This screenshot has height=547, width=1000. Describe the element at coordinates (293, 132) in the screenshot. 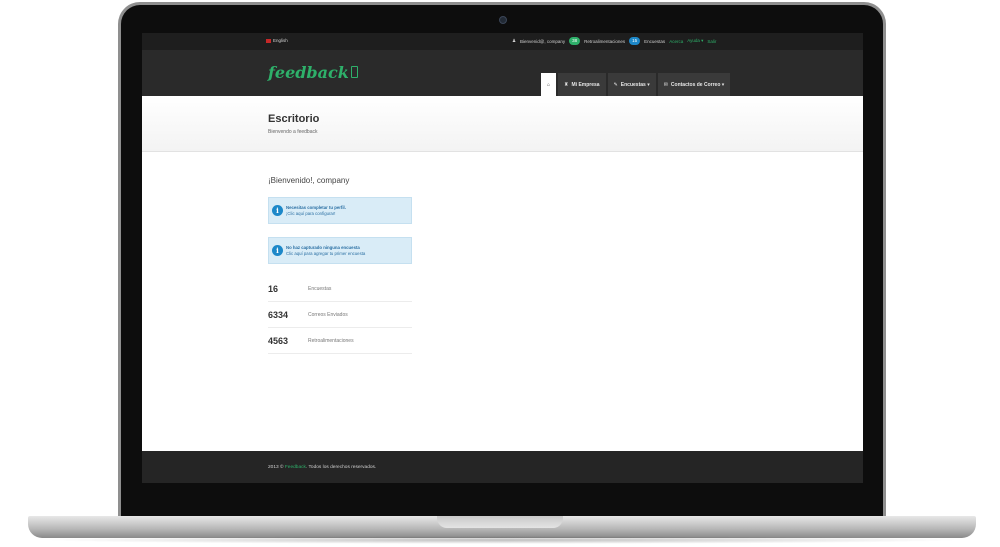

I see `page-subtitle: Bienvendo a feedback` at that location.